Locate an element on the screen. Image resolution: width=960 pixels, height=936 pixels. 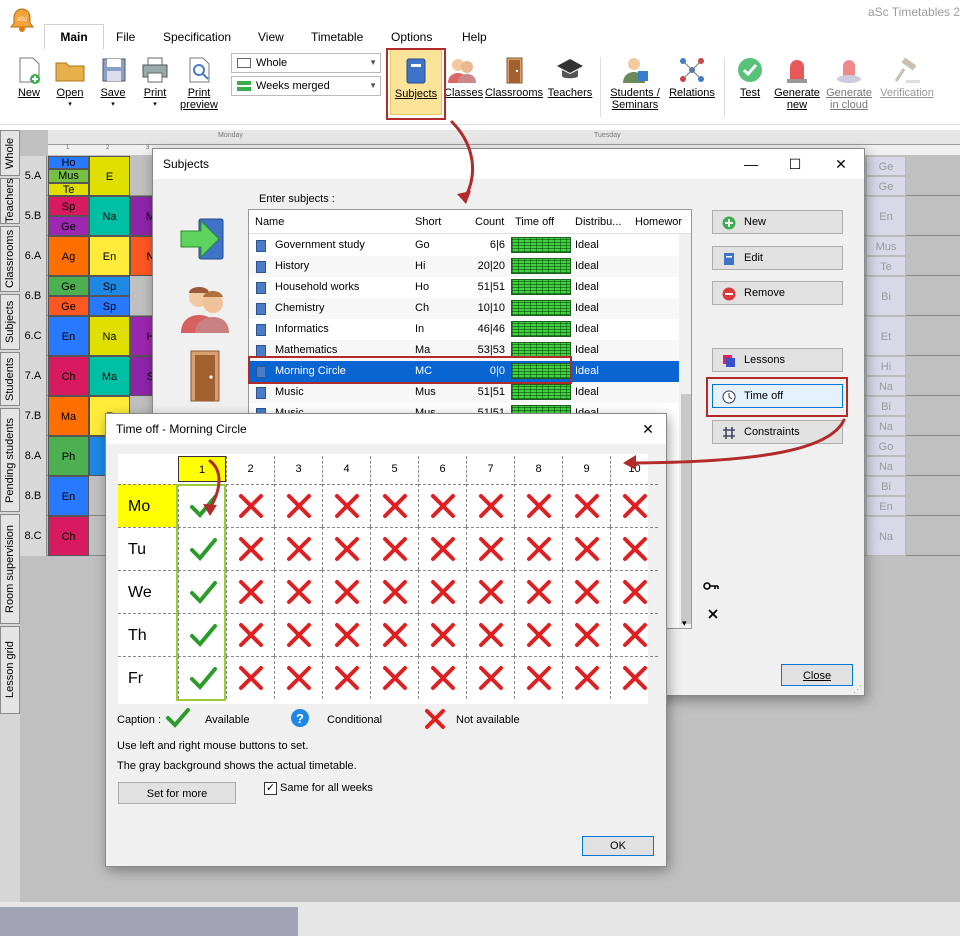
side-tab-lesson-grid: Lesson grid is located at coordinates (10, 670).